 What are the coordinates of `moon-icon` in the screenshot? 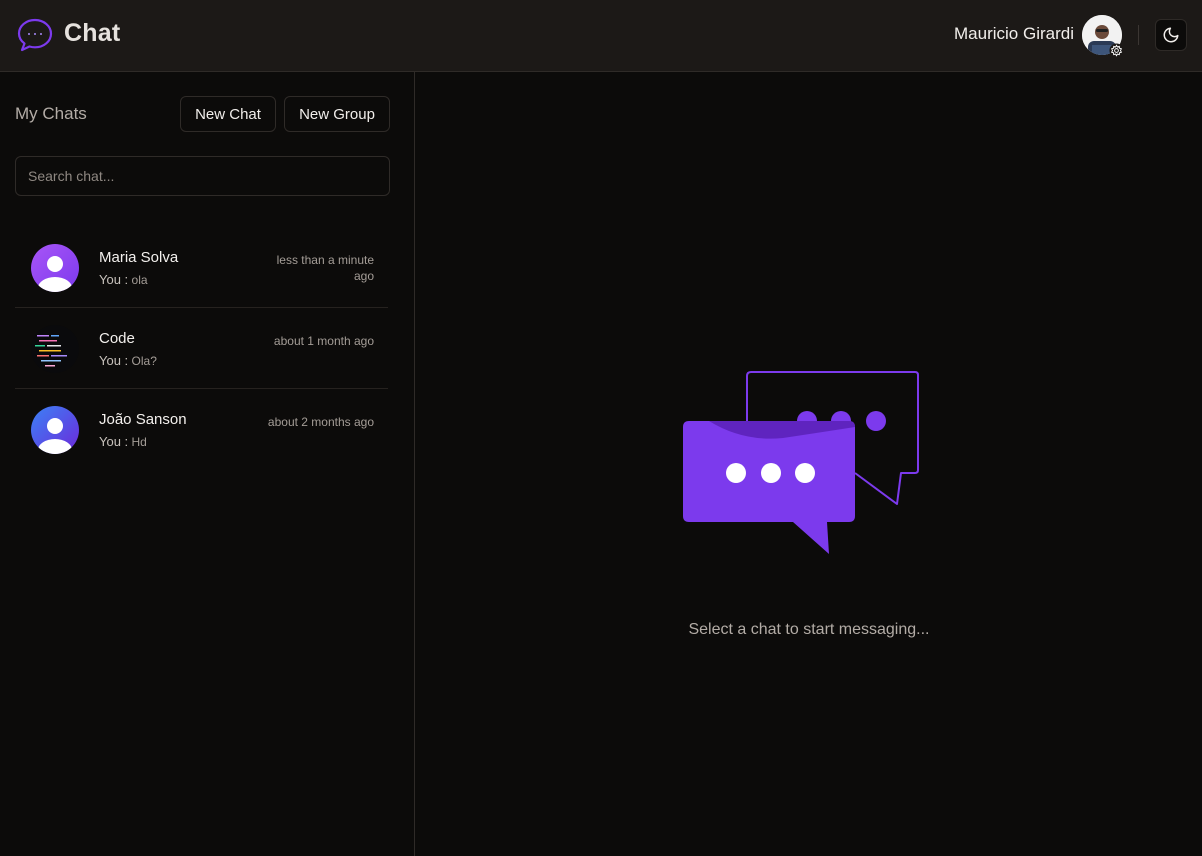 It's located at (1171, 35).